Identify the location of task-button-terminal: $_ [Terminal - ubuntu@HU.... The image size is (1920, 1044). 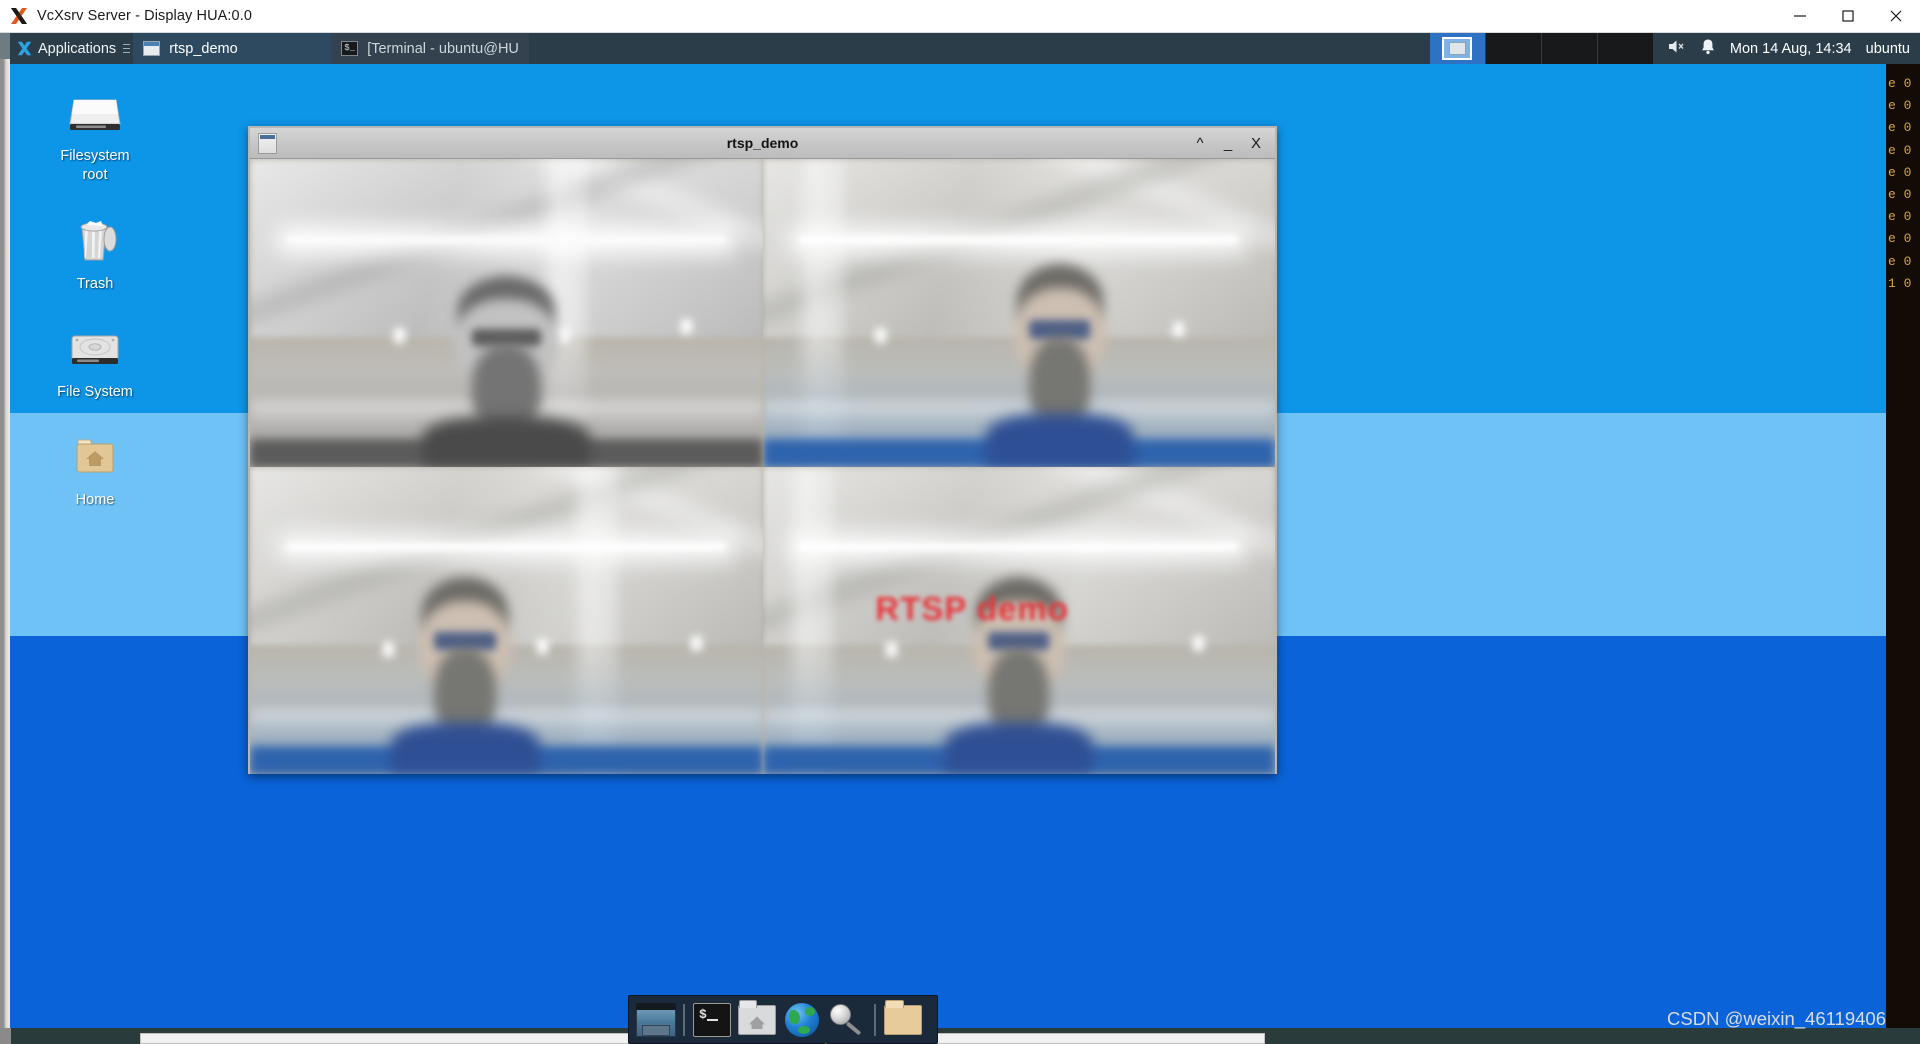
(430, 48).